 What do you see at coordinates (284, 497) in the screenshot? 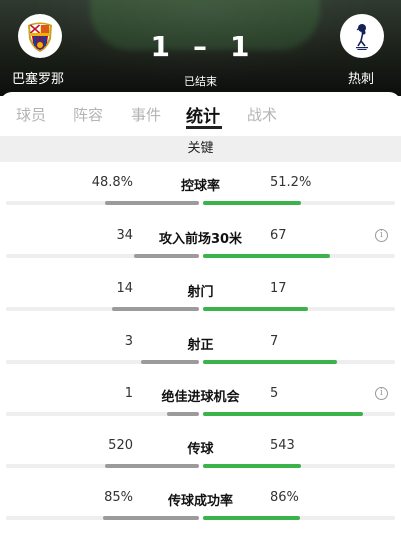
I see `away-stat-value: 86%` at bounding box center [284, 497].